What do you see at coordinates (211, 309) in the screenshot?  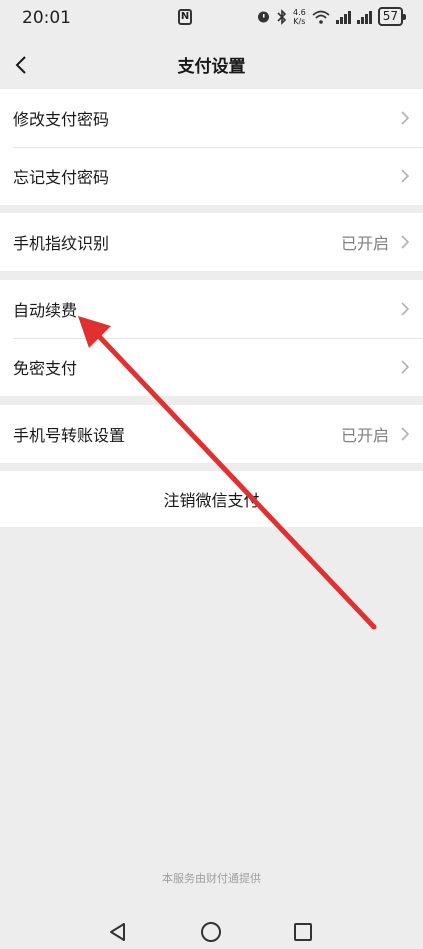 I see `auto-renew-row: 自动续费` at bounding box center [211, 309].